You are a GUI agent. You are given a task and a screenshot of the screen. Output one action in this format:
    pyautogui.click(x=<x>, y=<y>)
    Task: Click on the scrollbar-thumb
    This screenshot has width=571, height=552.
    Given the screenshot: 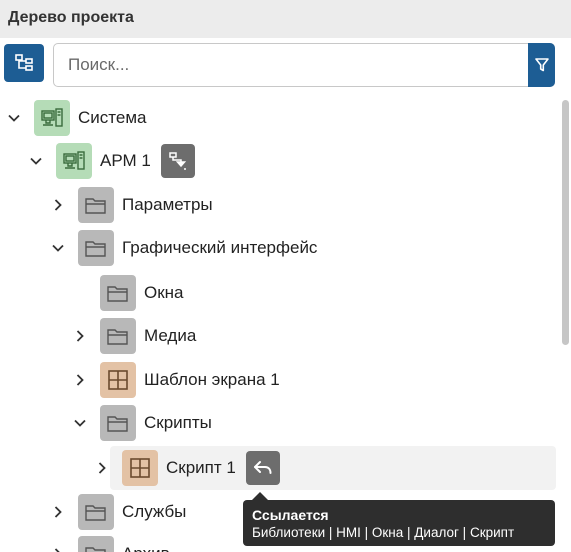 What is the action you would take?
    pyautogui.click(x=565, y=222)
    